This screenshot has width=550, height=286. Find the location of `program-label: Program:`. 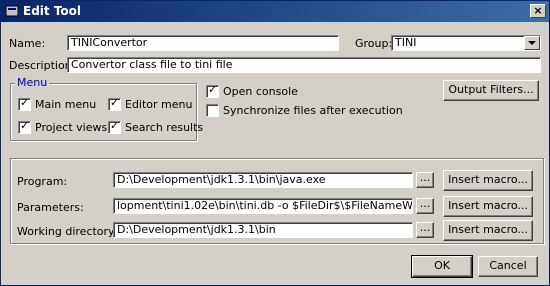

program-label: Program: is located at coordinates (42, 181).